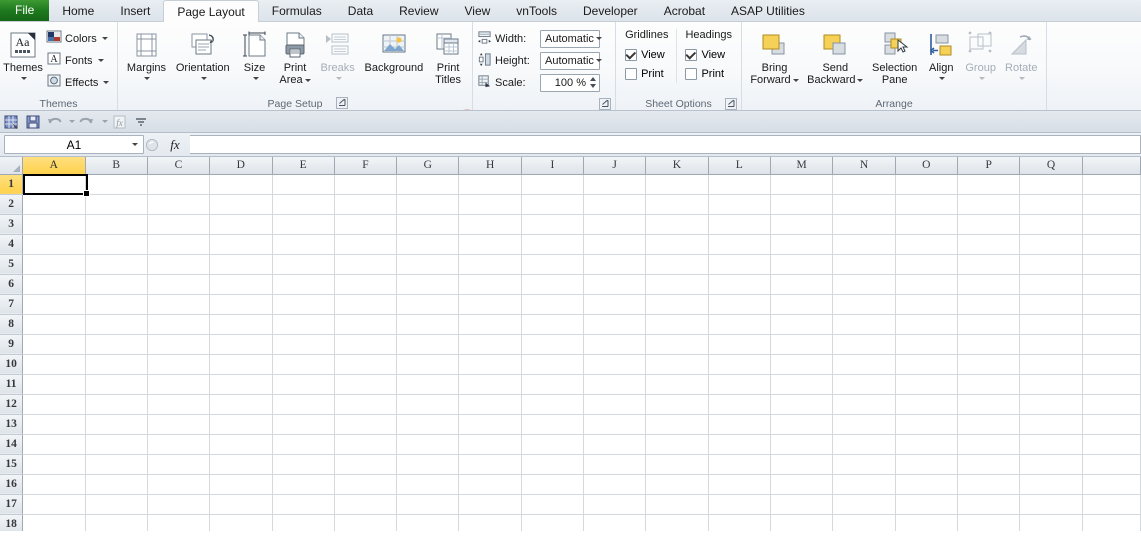  Describe the element at coordinates (1051, 504) in the screenshot. I see `cell-Q17` at that location.